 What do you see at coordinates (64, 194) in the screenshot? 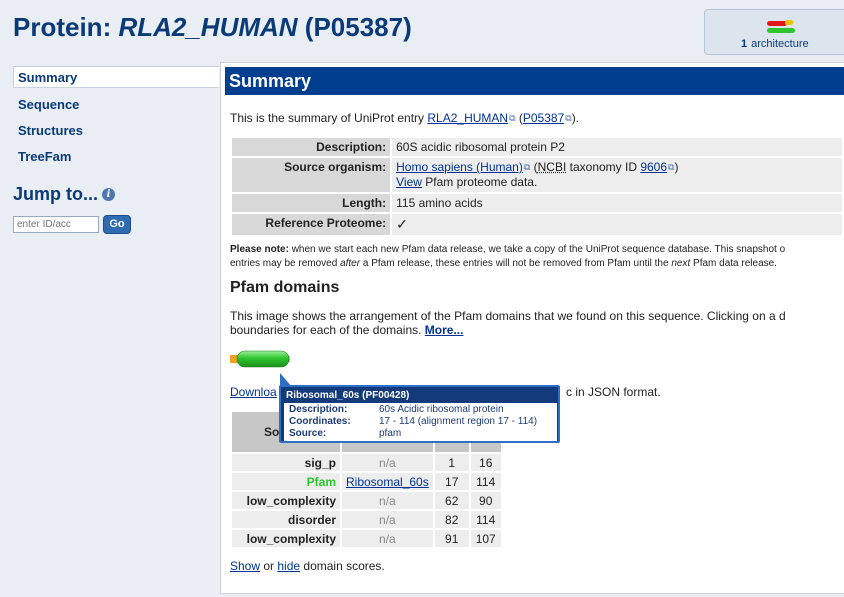
I see `jump-to-heading: Jump to... i` at bounding box center [64, 194].